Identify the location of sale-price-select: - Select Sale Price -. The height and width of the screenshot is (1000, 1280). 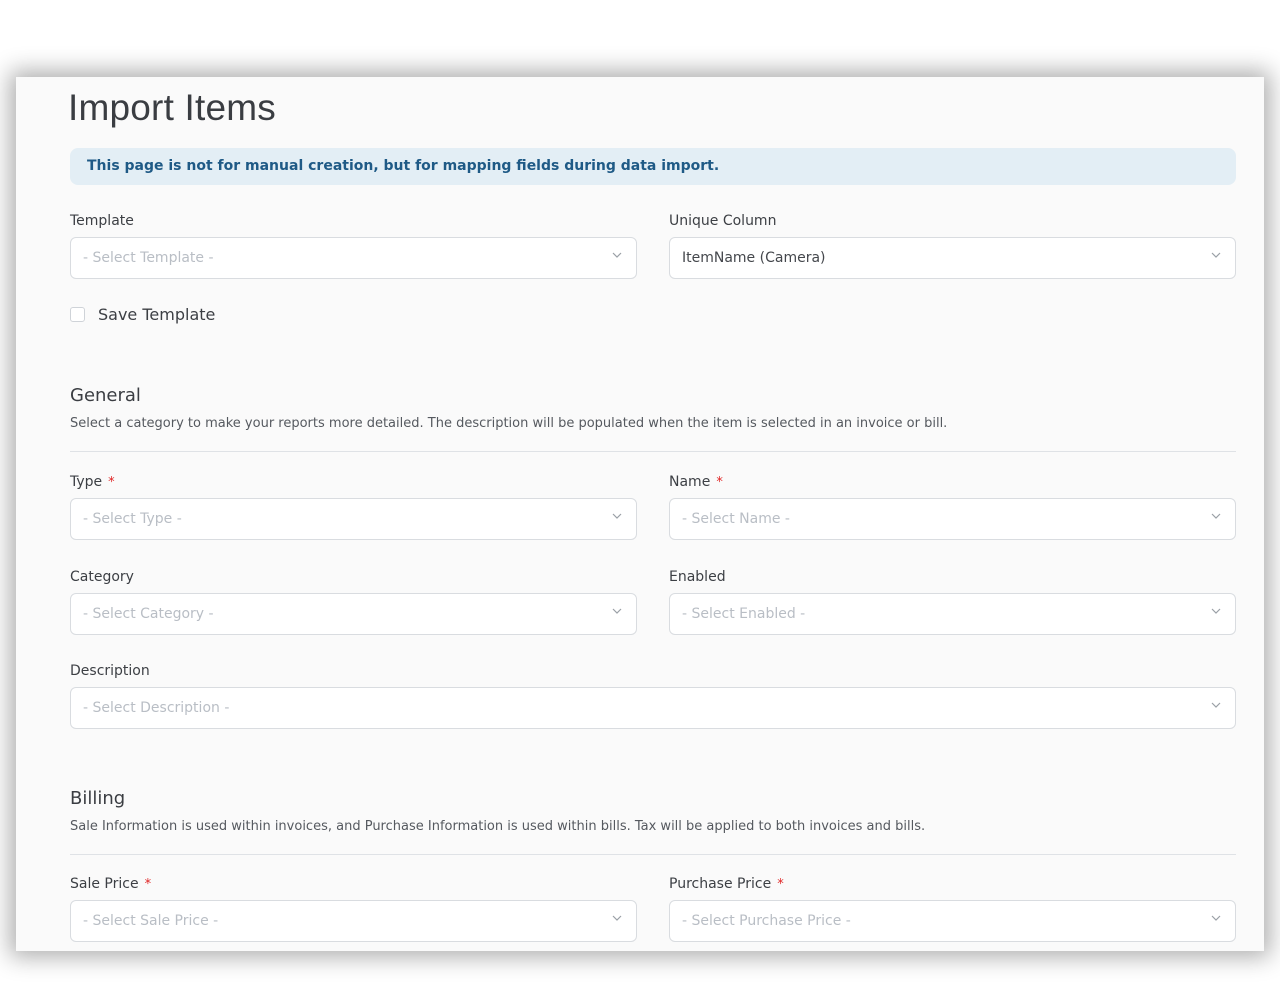
(353, 921).